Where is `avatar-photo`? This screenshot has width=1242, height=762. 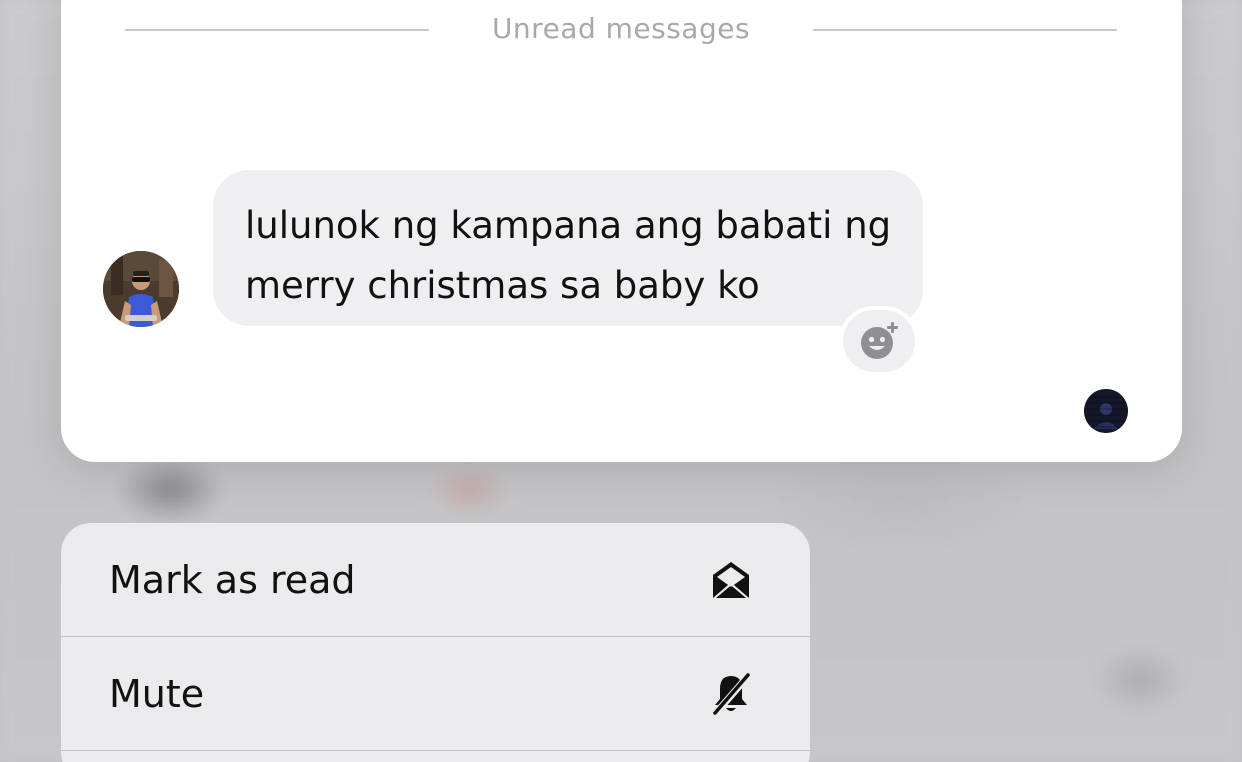
avatar-photo is located at coordinates (141, 289).